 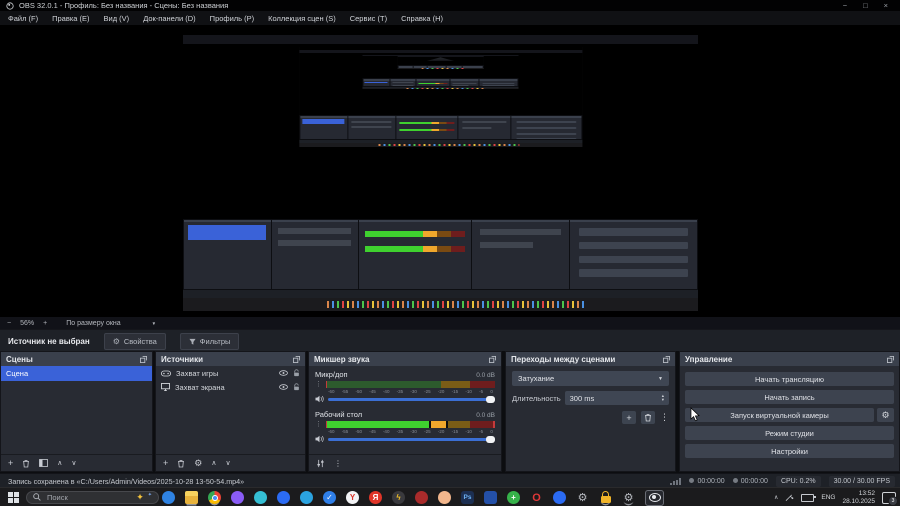 I want to click on zoom-in-button: +, so click(x=45, y=323).